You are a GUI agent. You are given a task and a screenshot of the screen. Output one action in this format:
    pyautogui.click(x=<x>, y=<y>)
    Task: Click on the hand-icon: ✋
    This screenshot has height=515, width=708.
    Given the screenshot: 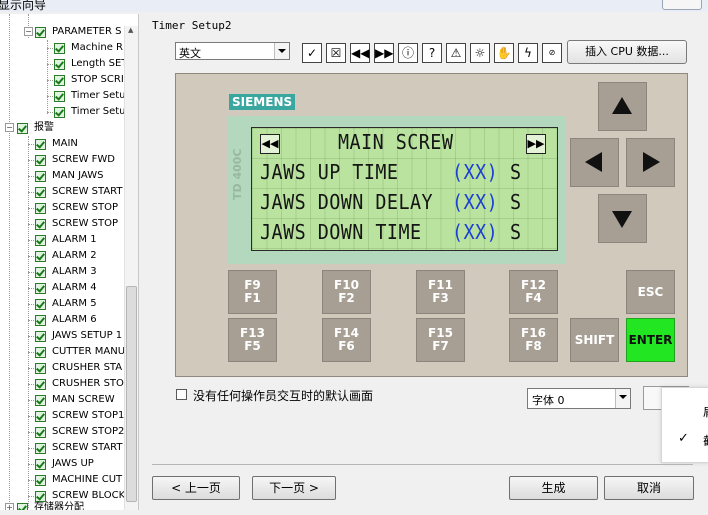 What is the action you would take?
    pyautogui.click(x=504, y=53)
    